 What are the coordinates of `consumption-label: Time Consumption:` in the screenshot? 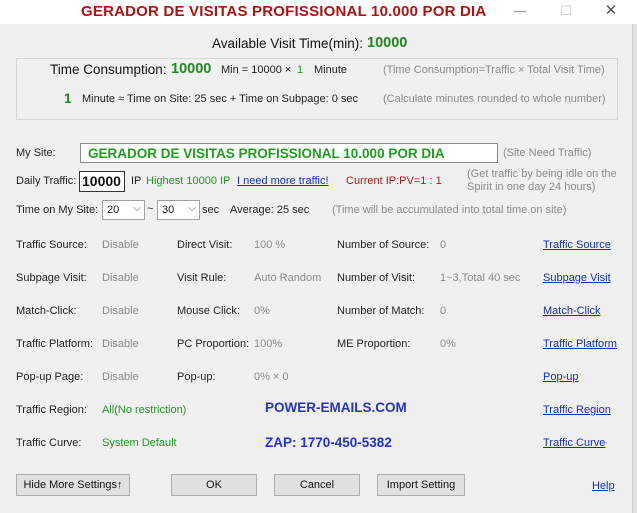 It's located at (108, 69).